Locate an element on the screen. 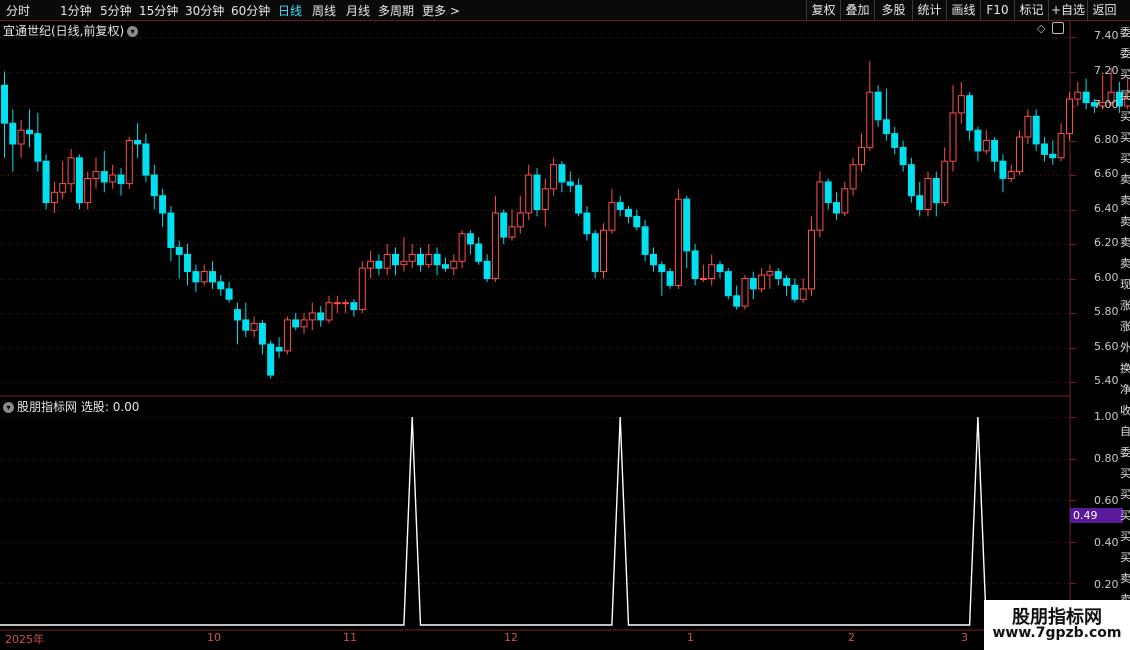  side-panel-label: 换 is located at coordinates (1125, 368).